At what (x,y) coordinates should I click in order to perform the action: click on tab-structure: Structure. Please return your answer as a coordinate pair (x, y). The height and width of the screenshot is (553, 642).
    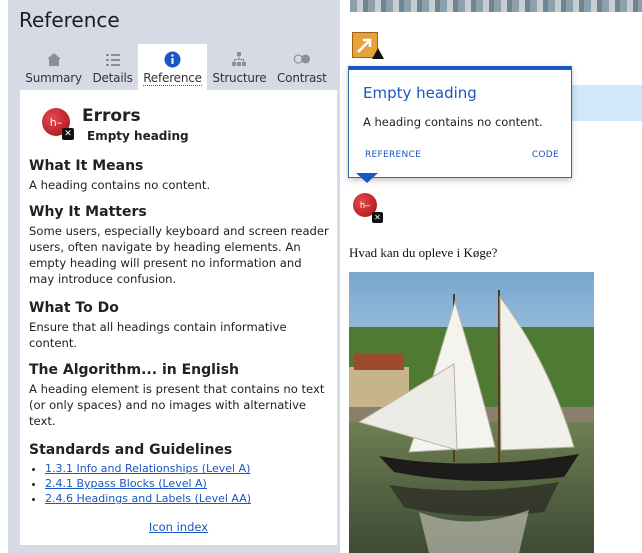
    Looking at the image, I should click on (239, 67).